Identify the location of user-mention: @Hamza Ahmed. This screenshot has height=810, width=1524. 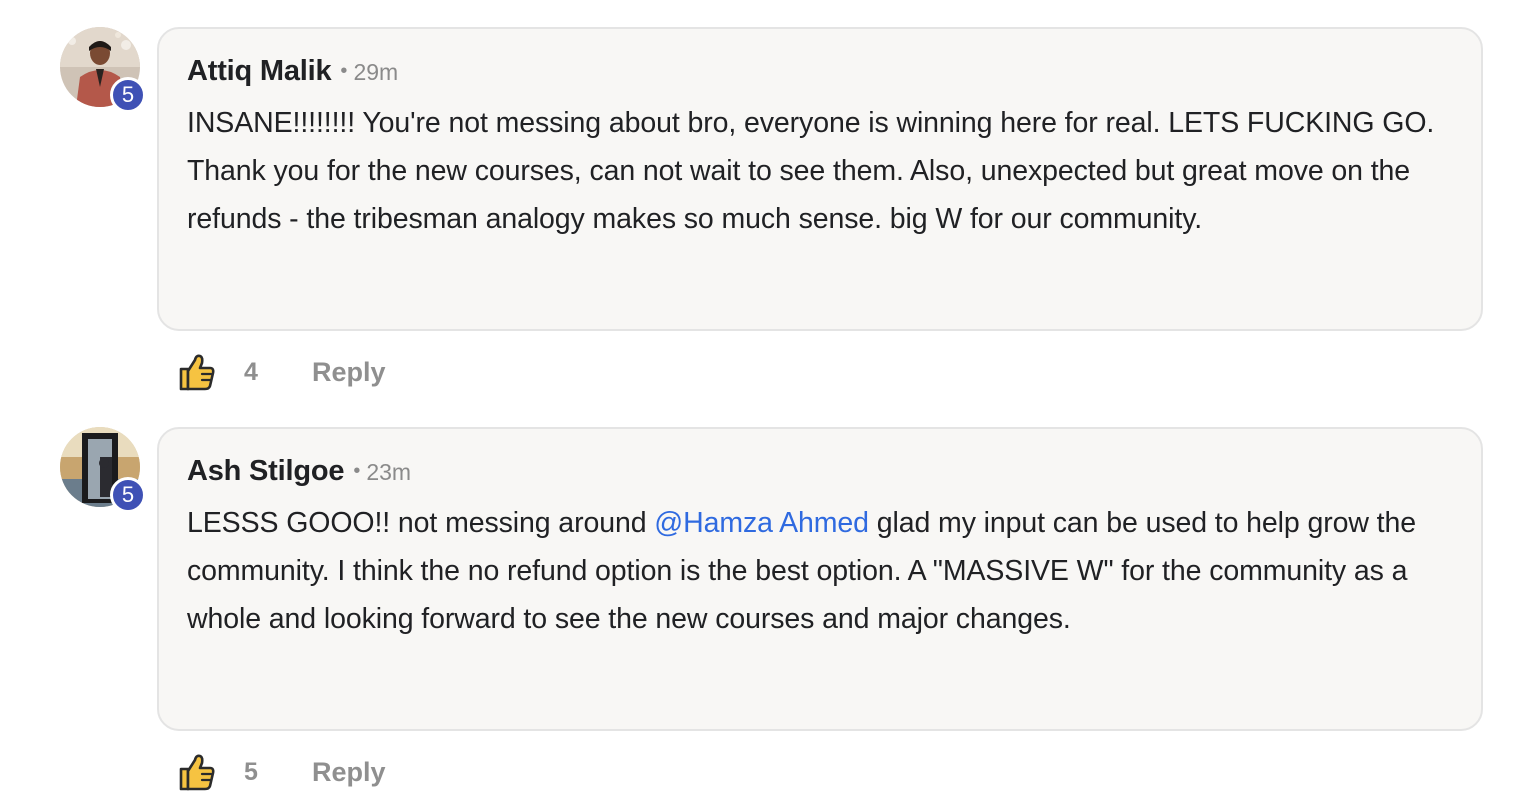
(761, 523).